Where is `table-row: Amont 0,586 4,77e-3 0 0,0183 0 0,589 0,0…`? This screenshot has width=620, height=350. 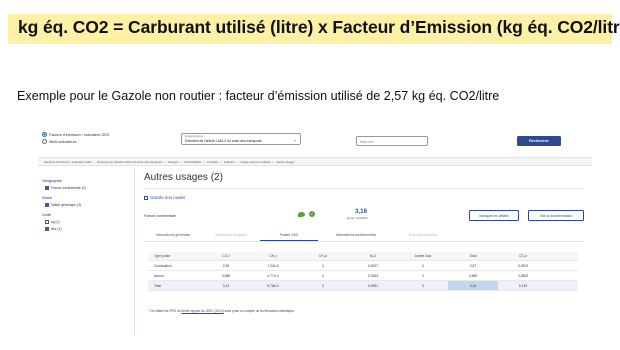
table-row: Amont 0,586 4,77e-3 0 0,0183 0 0,589 0,0… is located at coordinates (363, 276).